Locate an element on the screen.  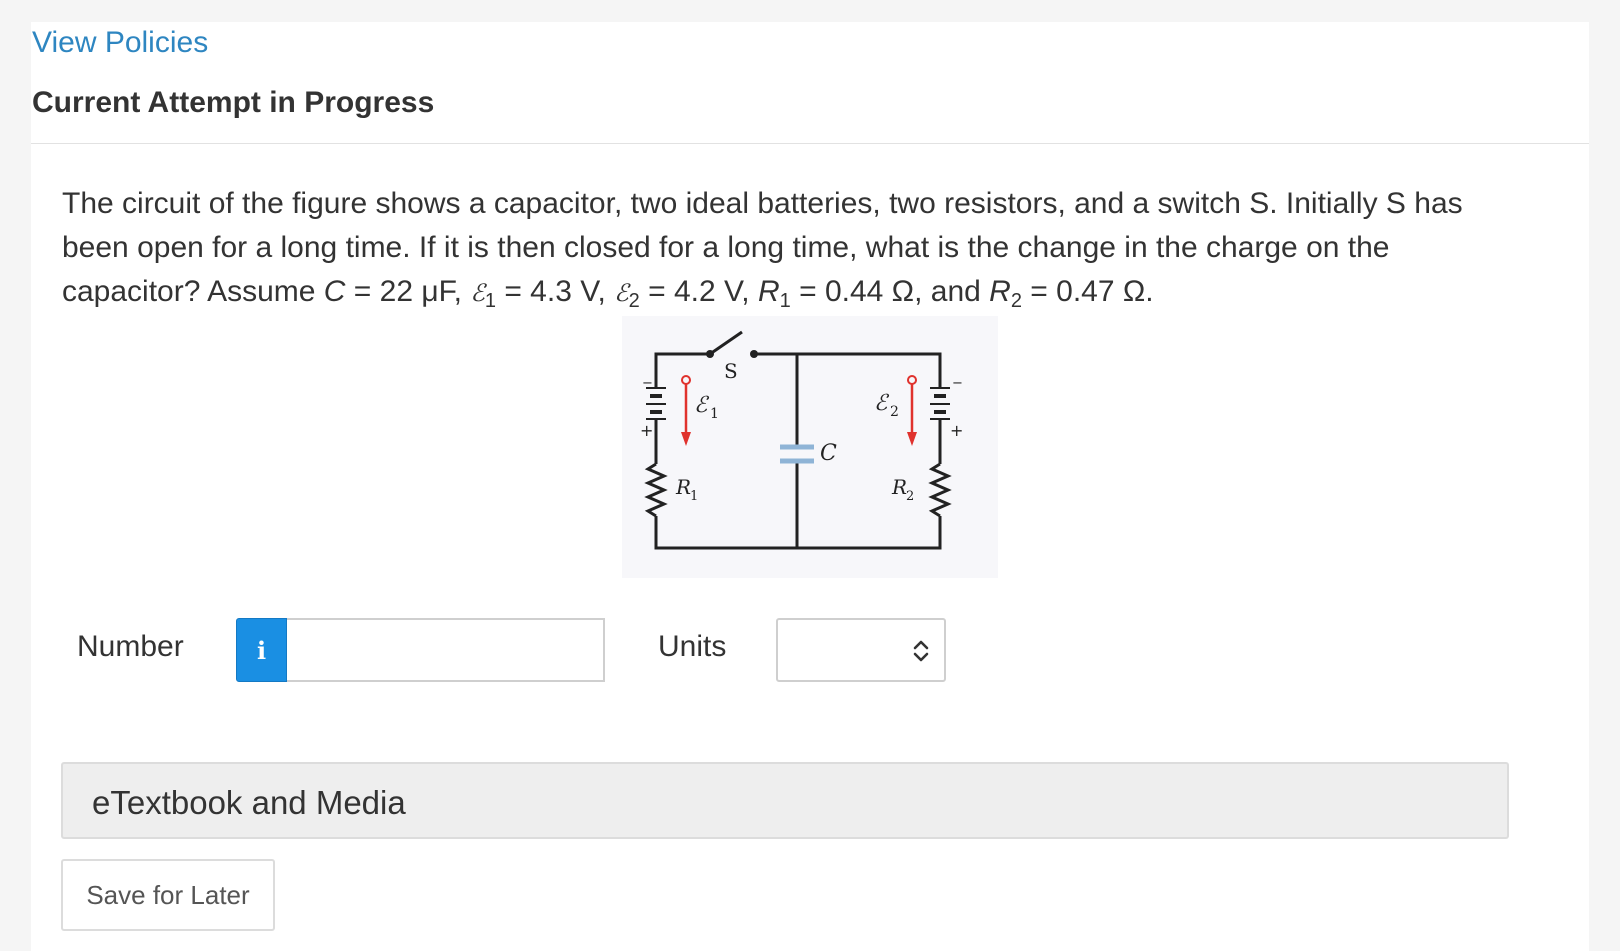
number-label: Number is located at coordinates (130, 646).